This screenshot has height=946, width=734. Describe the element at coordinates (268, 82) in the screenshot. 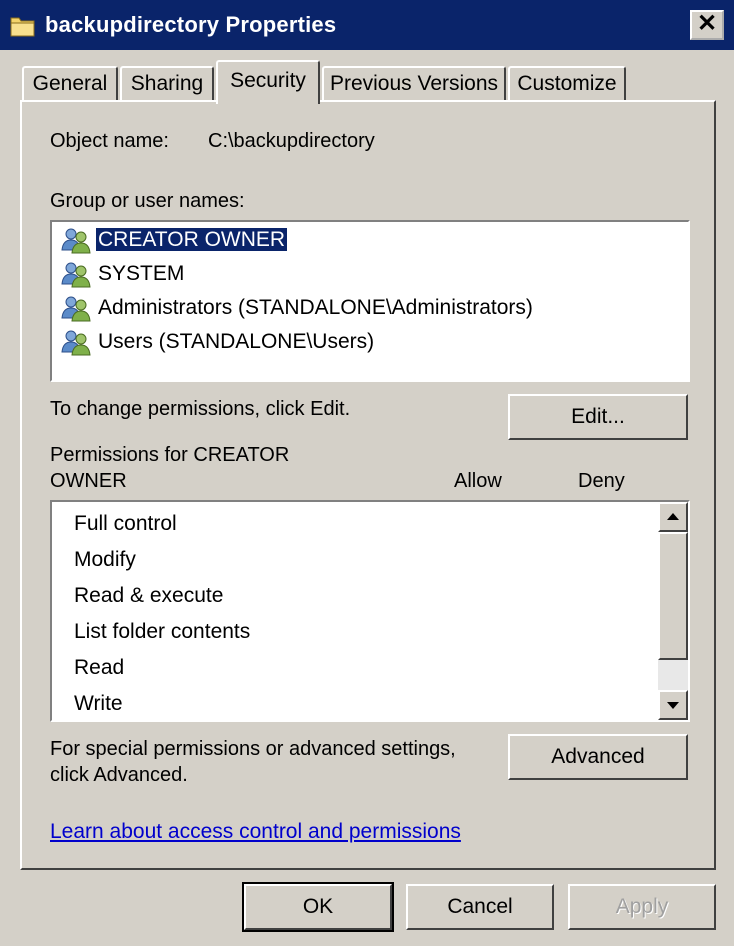

I see `tab-security: Security` at that location.